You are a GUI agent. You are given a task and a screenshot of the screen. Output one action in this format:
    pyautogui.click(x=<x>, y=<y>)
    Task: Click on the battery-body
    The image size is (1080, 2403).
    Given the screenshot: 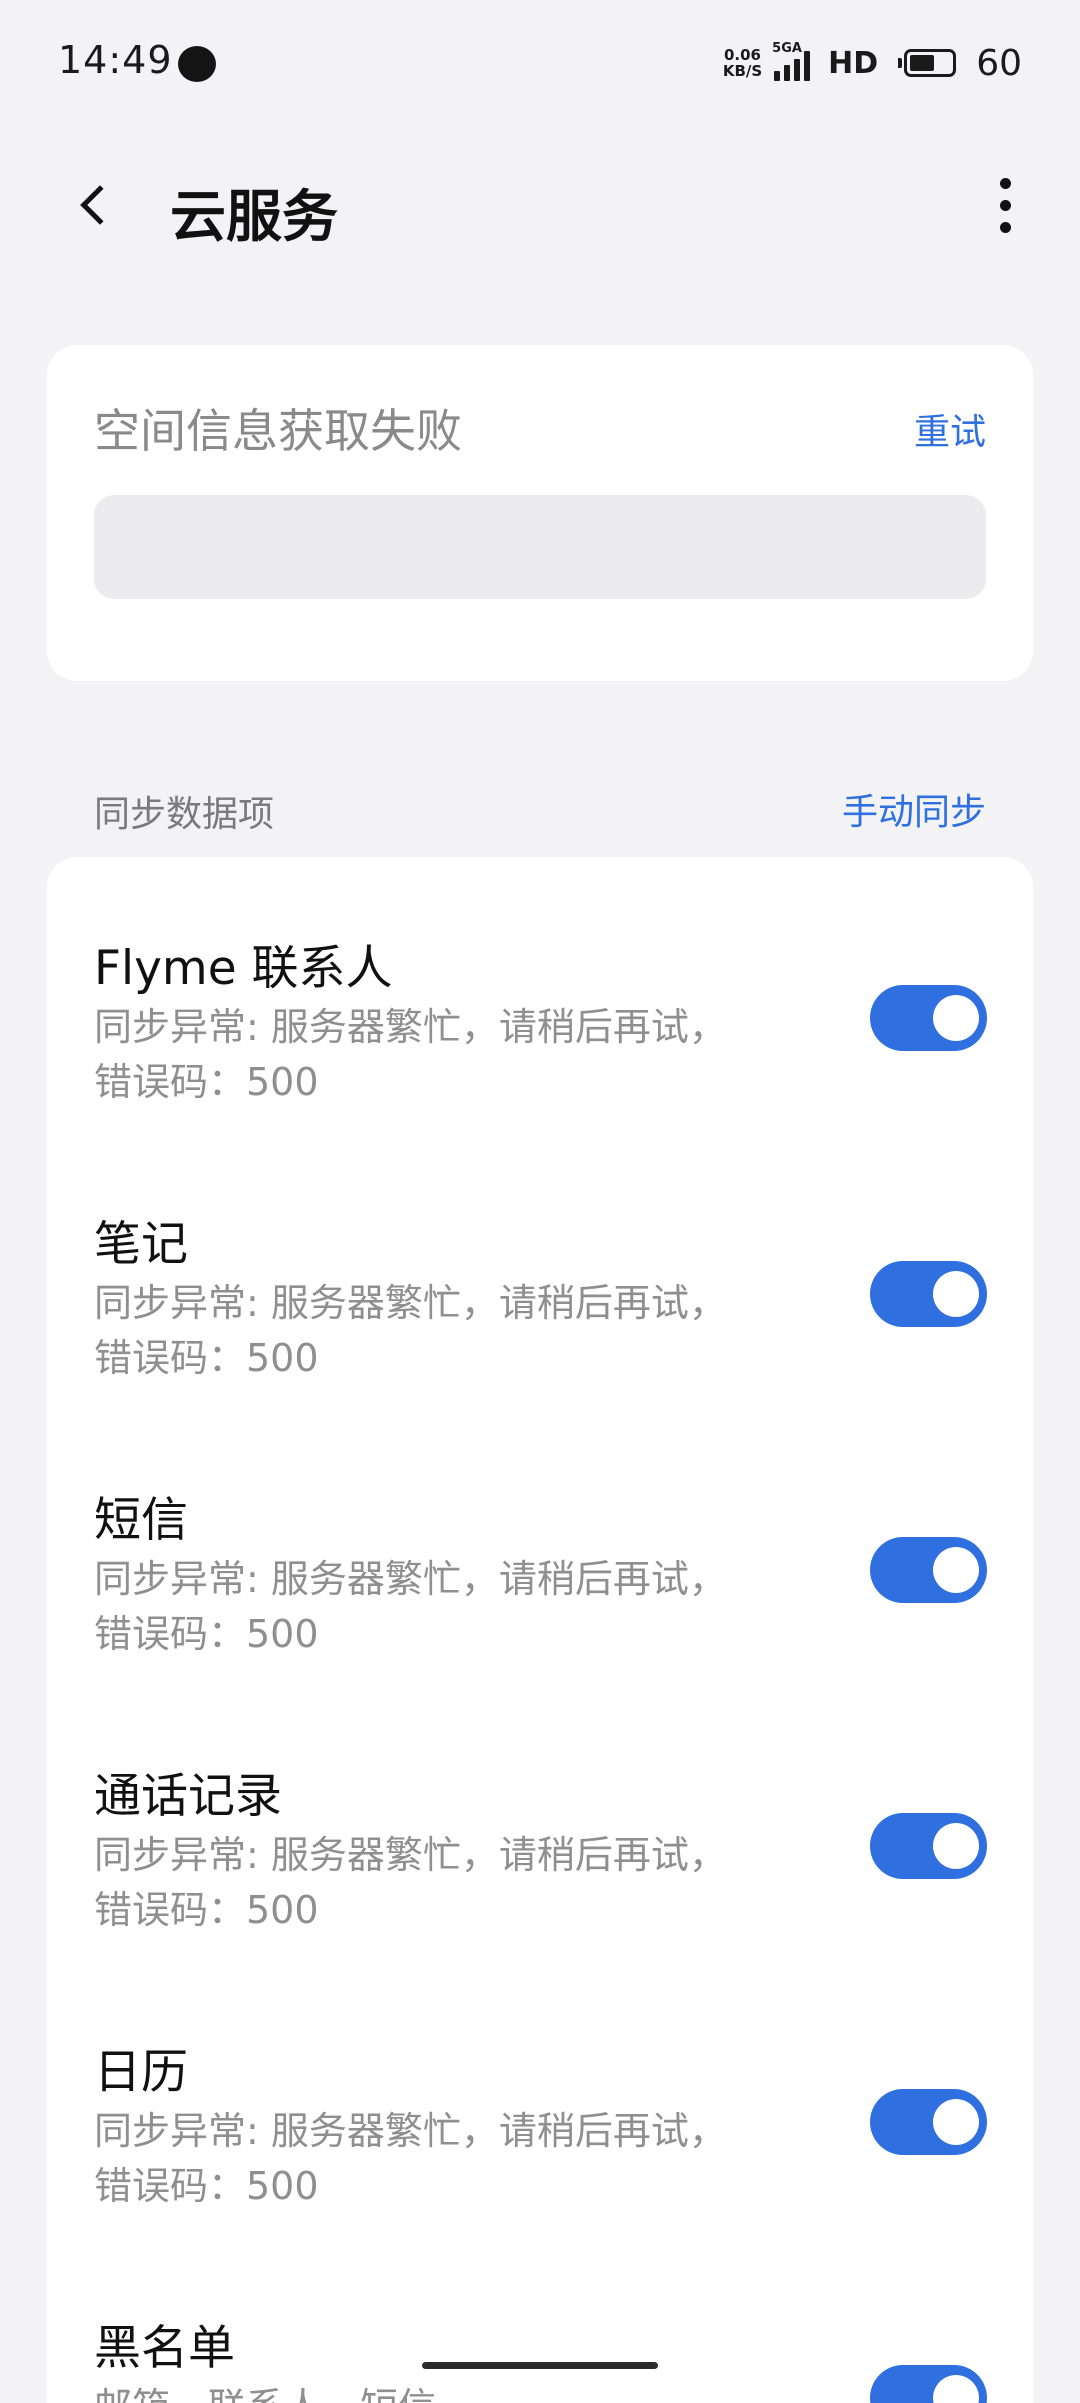 What is the action you would take?
    pyautogui.click(x=930, y=63)
    